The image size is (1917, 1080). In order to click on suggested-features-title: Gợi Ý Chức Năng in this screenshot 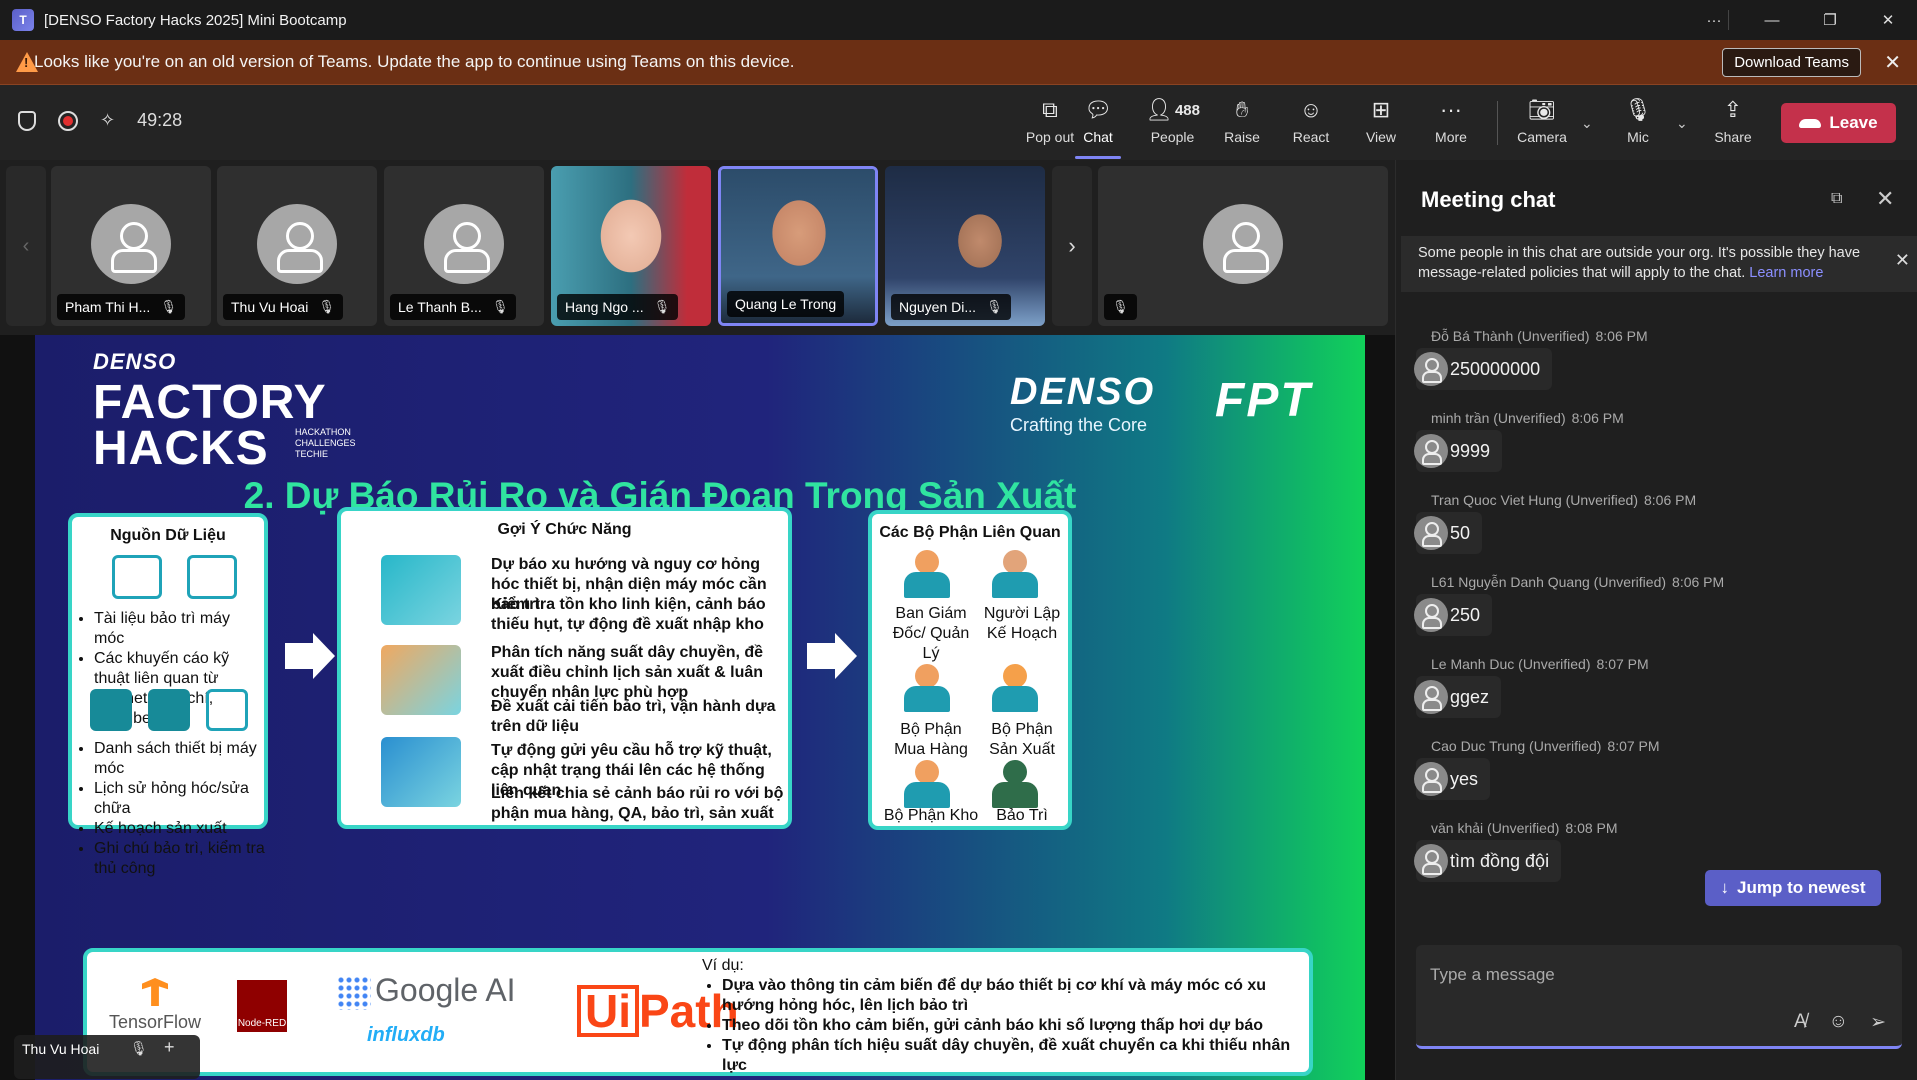, I will do `click(564, 529)`.